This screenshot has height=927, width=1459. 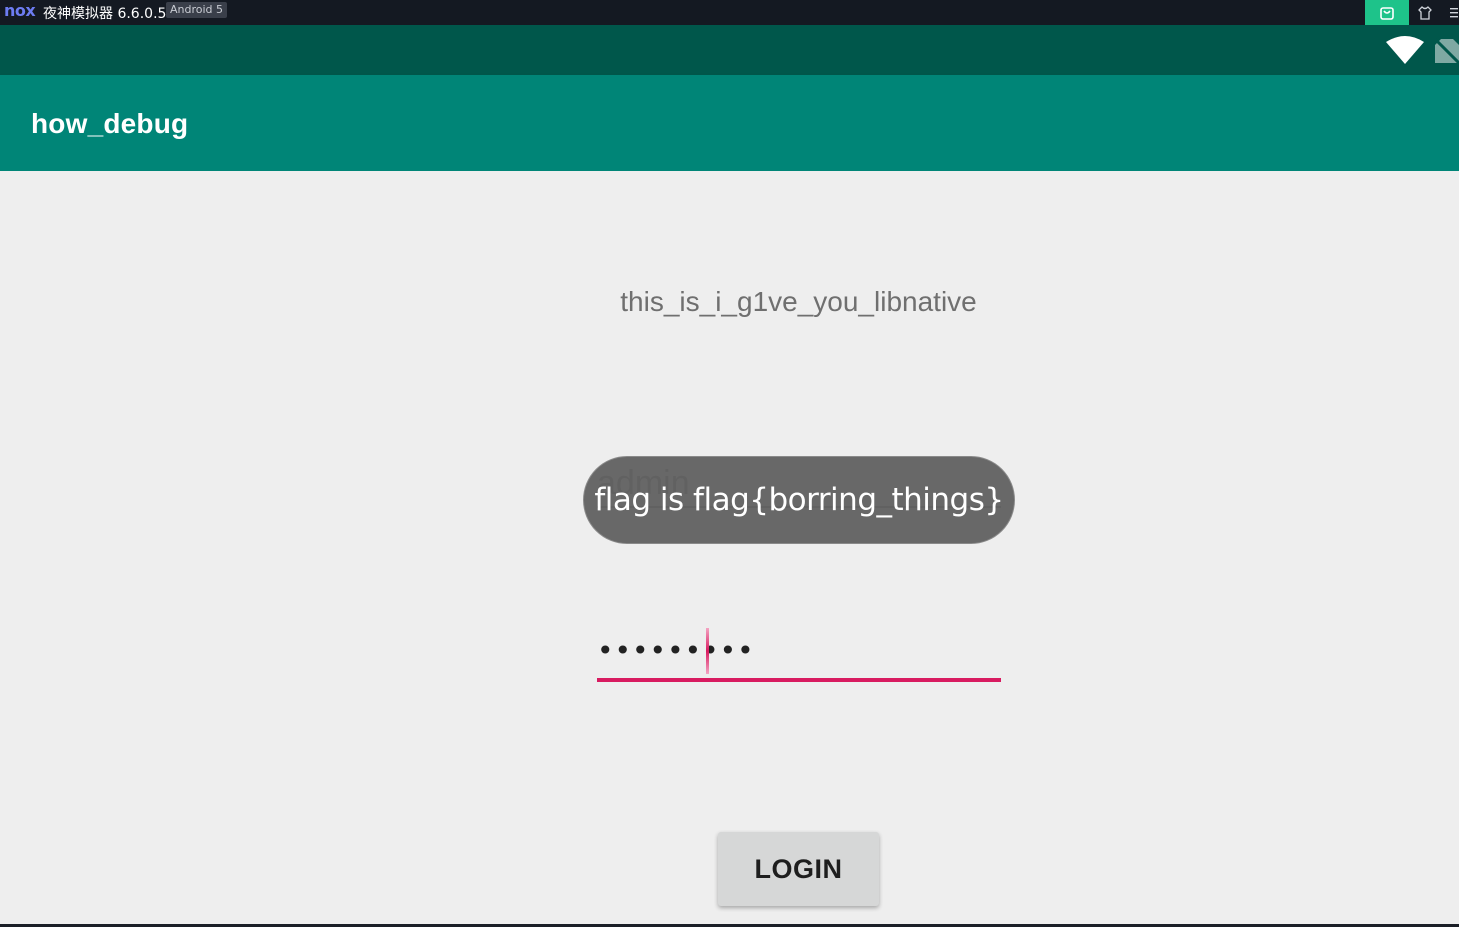 I want to click on app-title: how_debug, so click(x=110, y=123).